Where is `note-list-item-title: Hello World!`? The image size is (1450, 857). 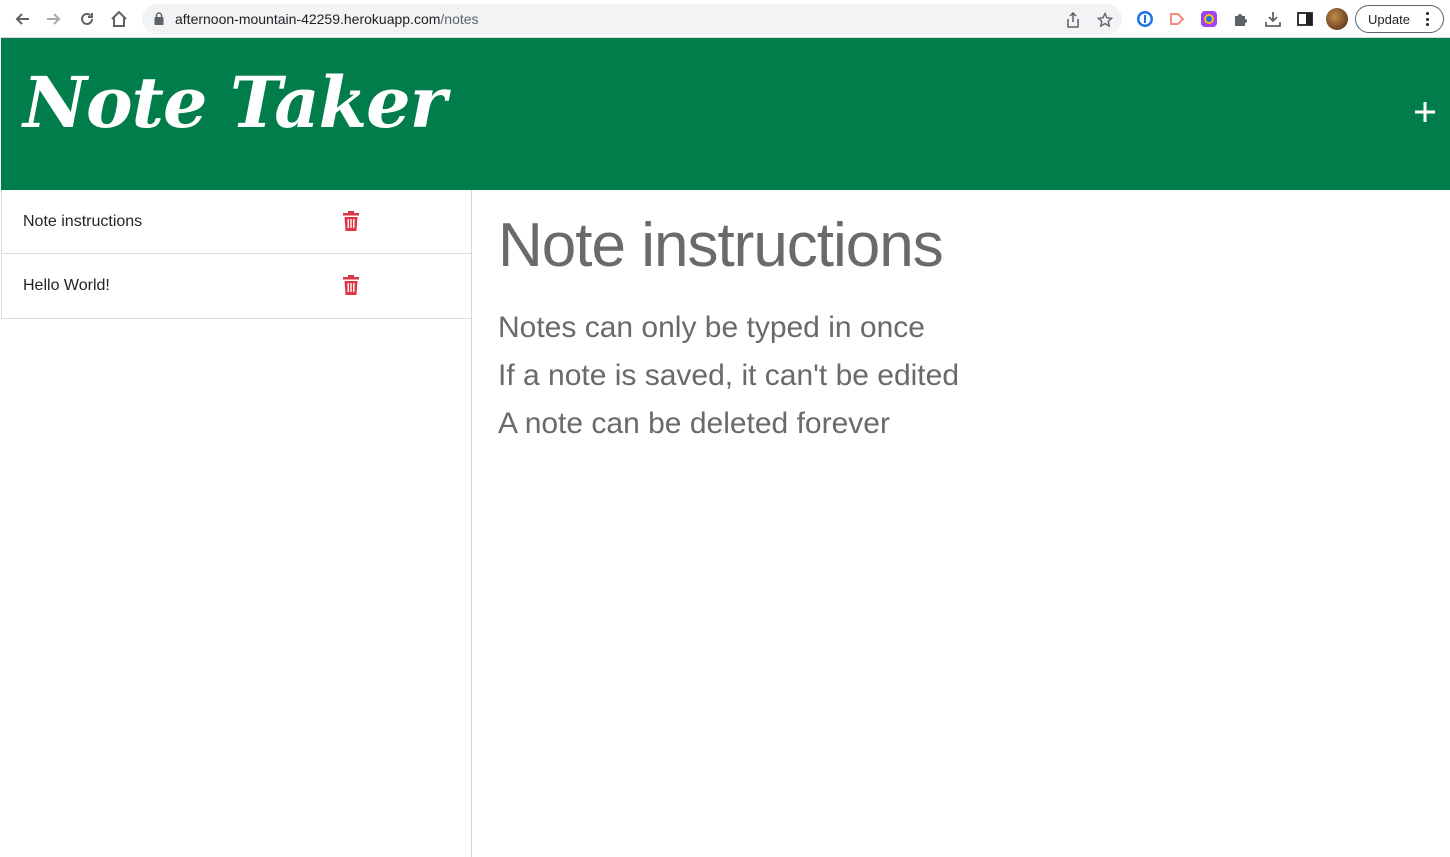 note-list-item-title: Hello World! is located at coordinates (66, 285).